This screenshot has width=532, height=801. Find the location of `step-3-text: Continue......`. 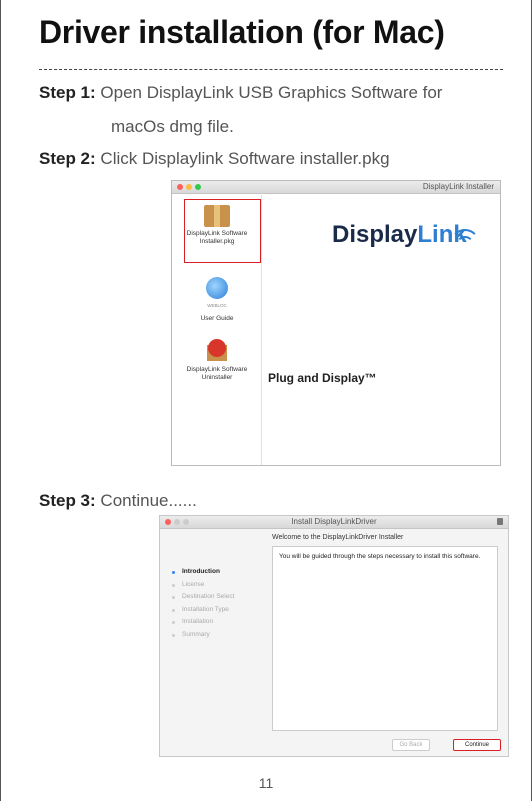

step-3-text: Continue...... is located at coordinates (148, 500).